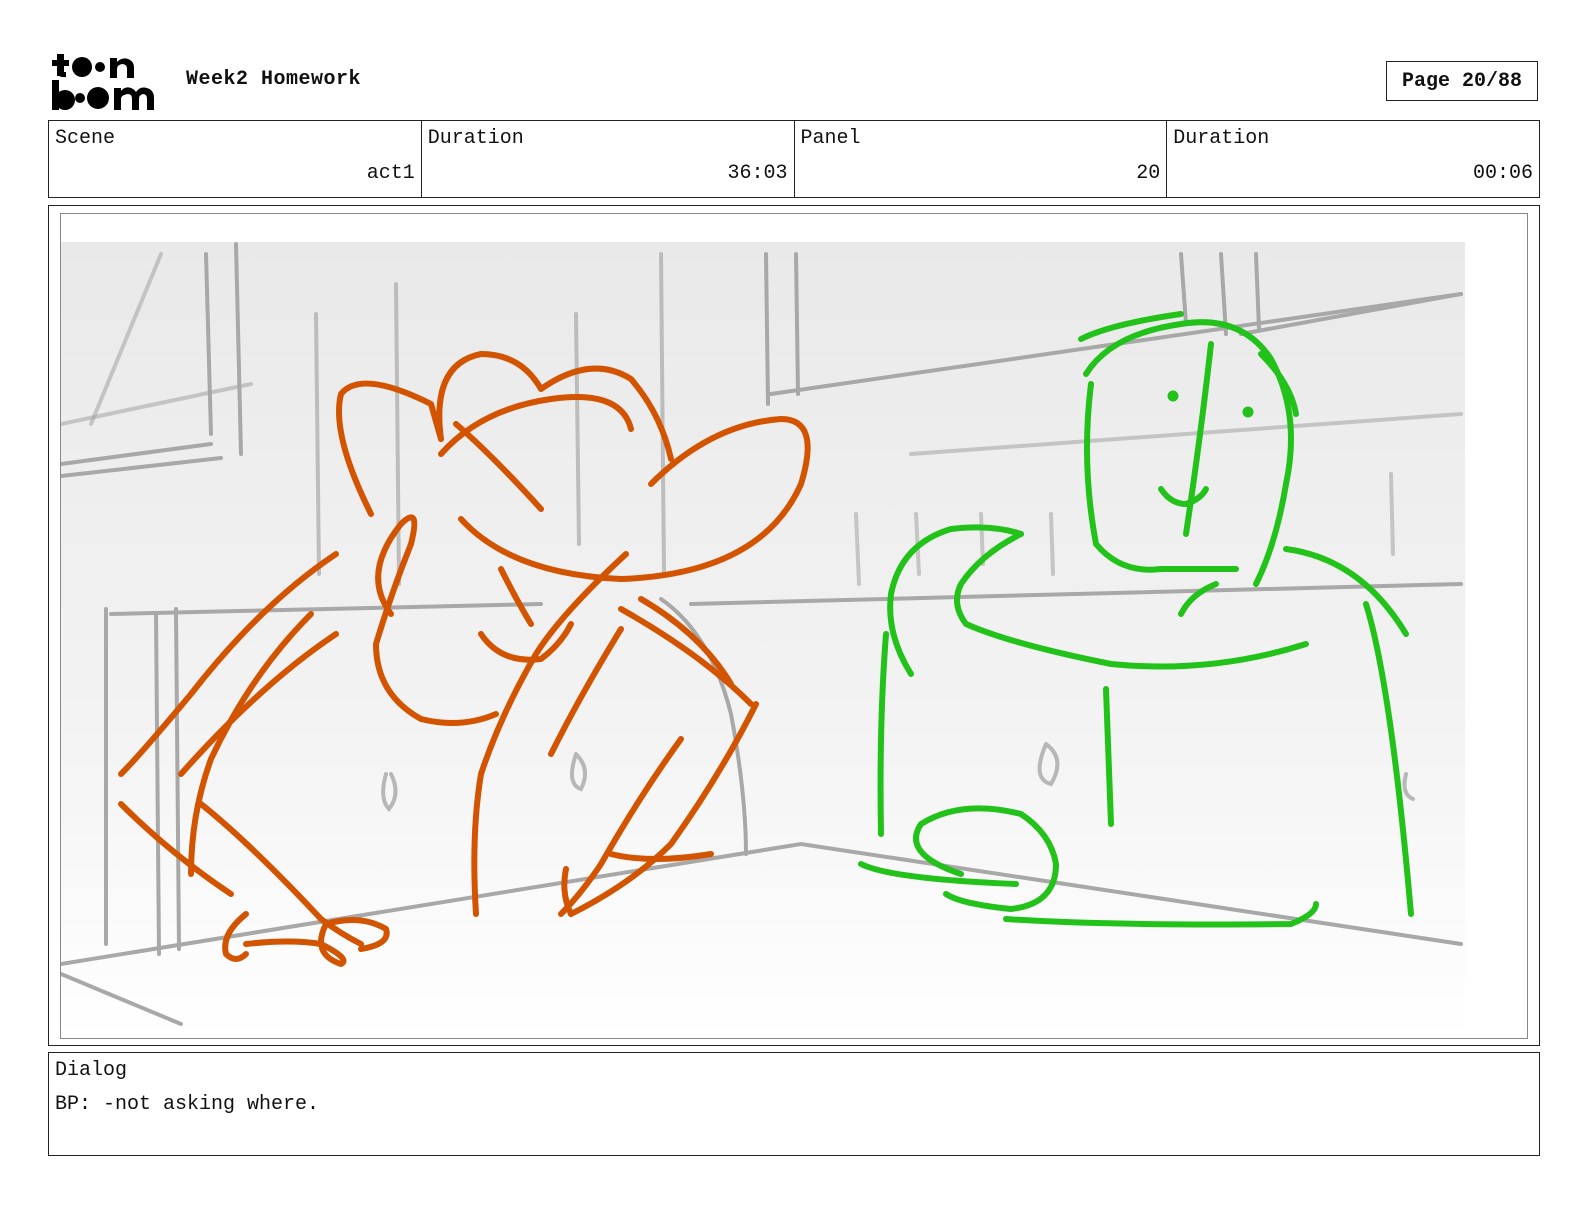 The image size is (1584, 1224). I want to click on scene-label: Scene, so click(85, 138).